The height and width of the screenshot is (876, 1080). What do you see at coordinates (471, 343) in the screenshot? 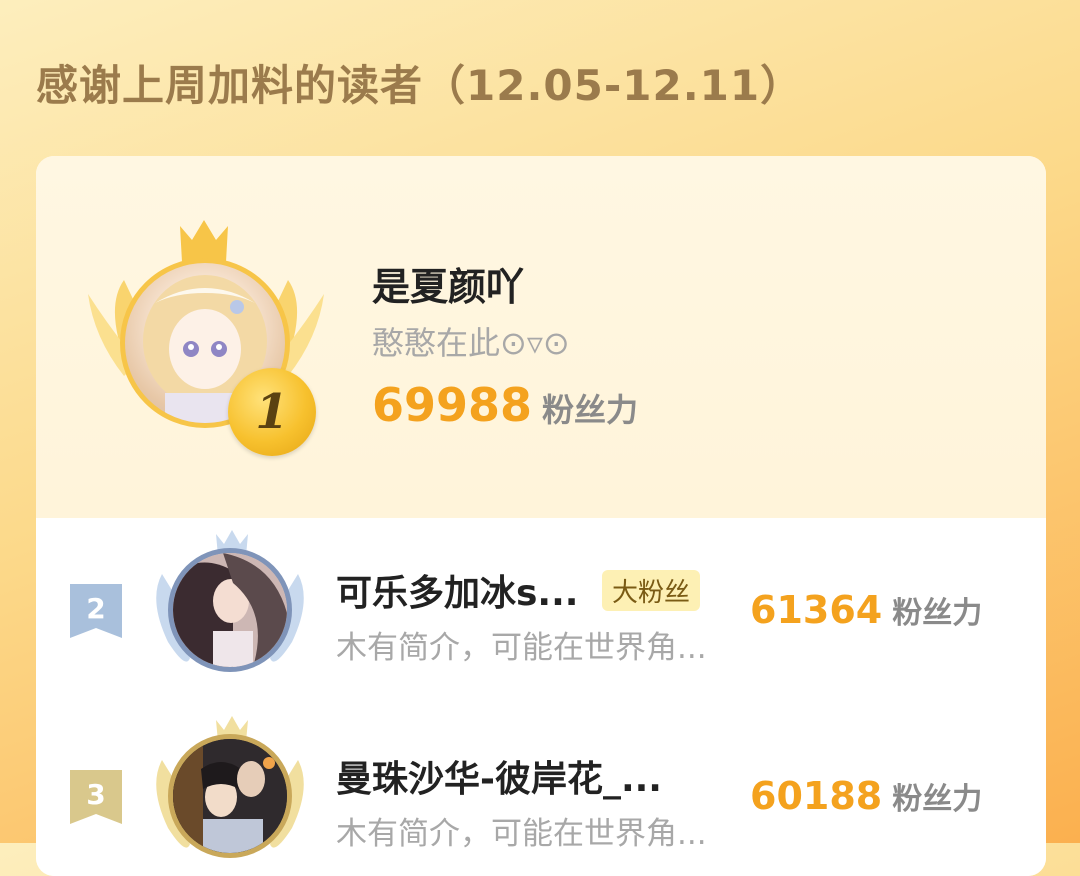
I see `top-reader-bio: 憨憨在此⊙▿⊙` at bounding box center [471, 343].